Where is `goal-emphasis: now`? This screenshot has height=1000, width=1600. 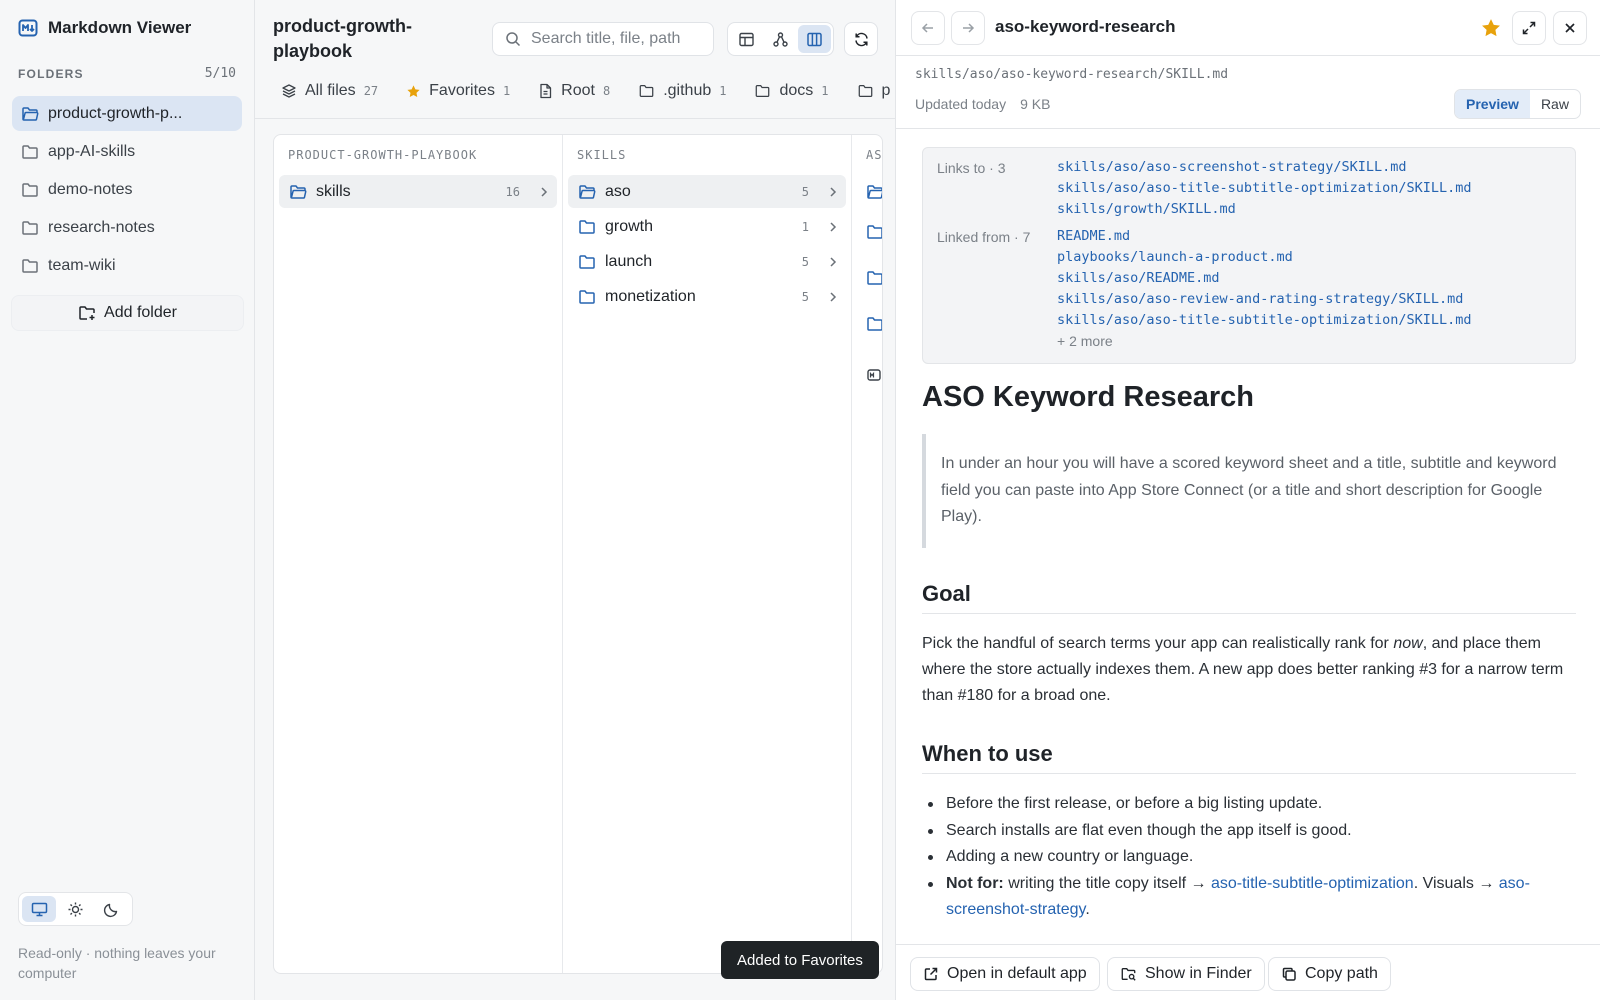
goal-emphasis: now is located at coordinates (1408, 643).